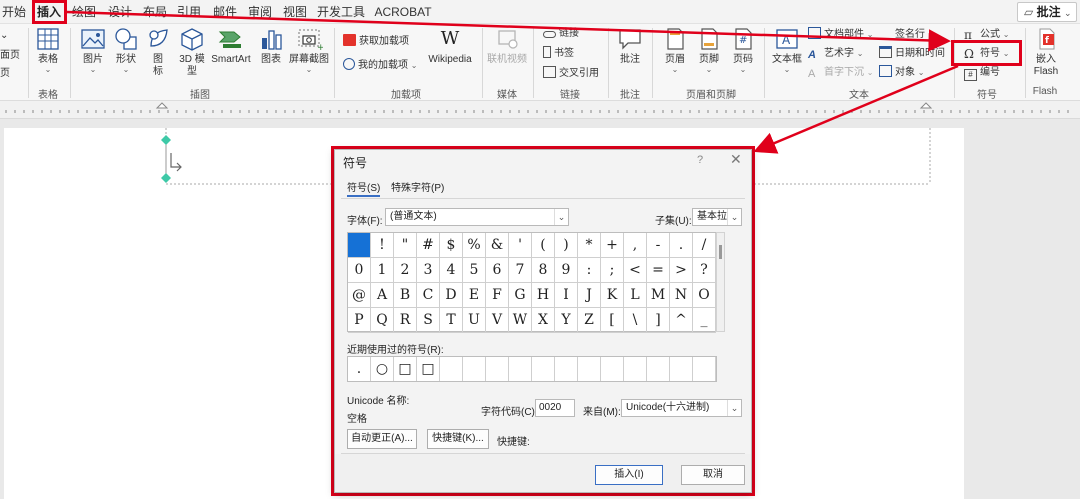  I want to click on tab-acrobat: ACROBAT, so click(403, 12).